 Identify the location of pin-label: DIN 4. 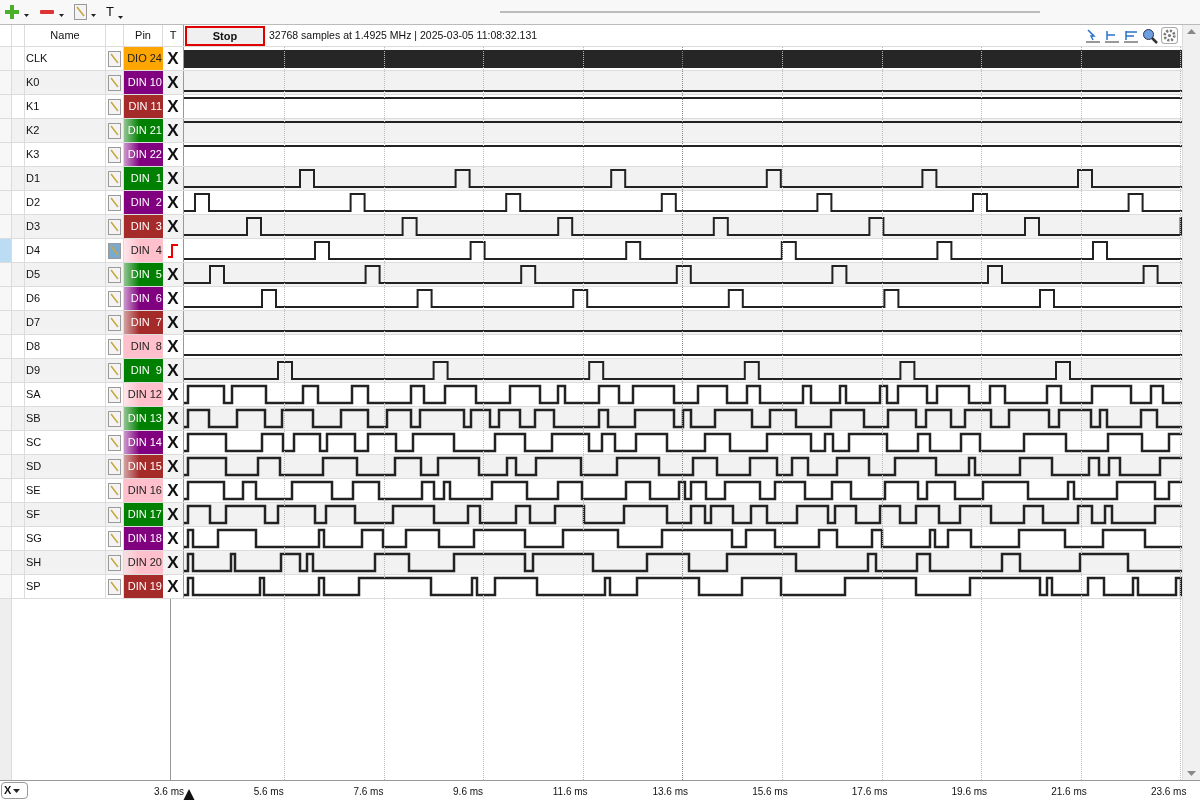
(143, 250).